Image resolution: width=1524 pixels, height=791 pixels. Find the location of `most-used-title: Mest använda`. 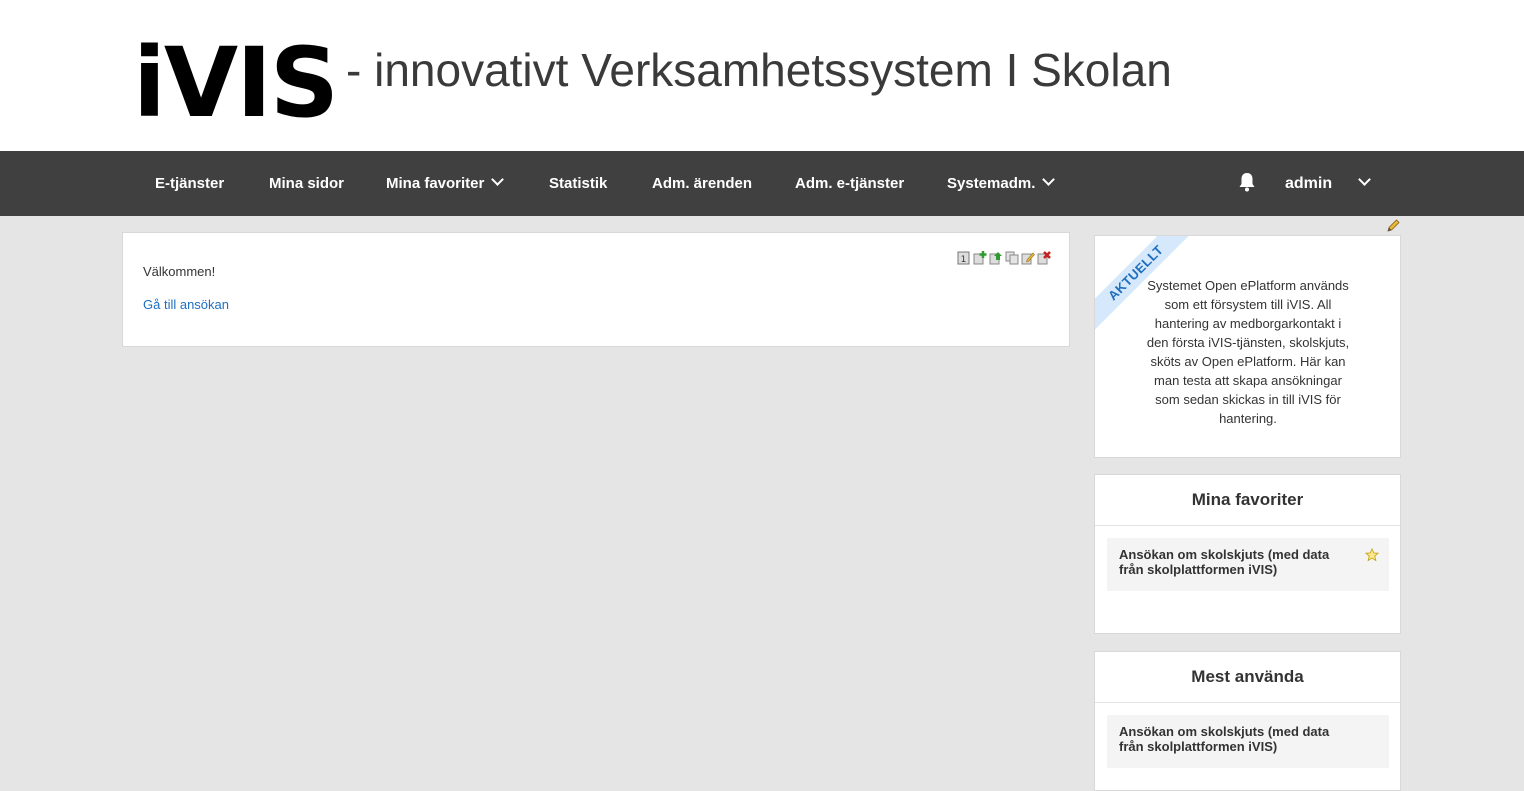

most-used-title: Mest använda is located at coordinates (1247, 677).